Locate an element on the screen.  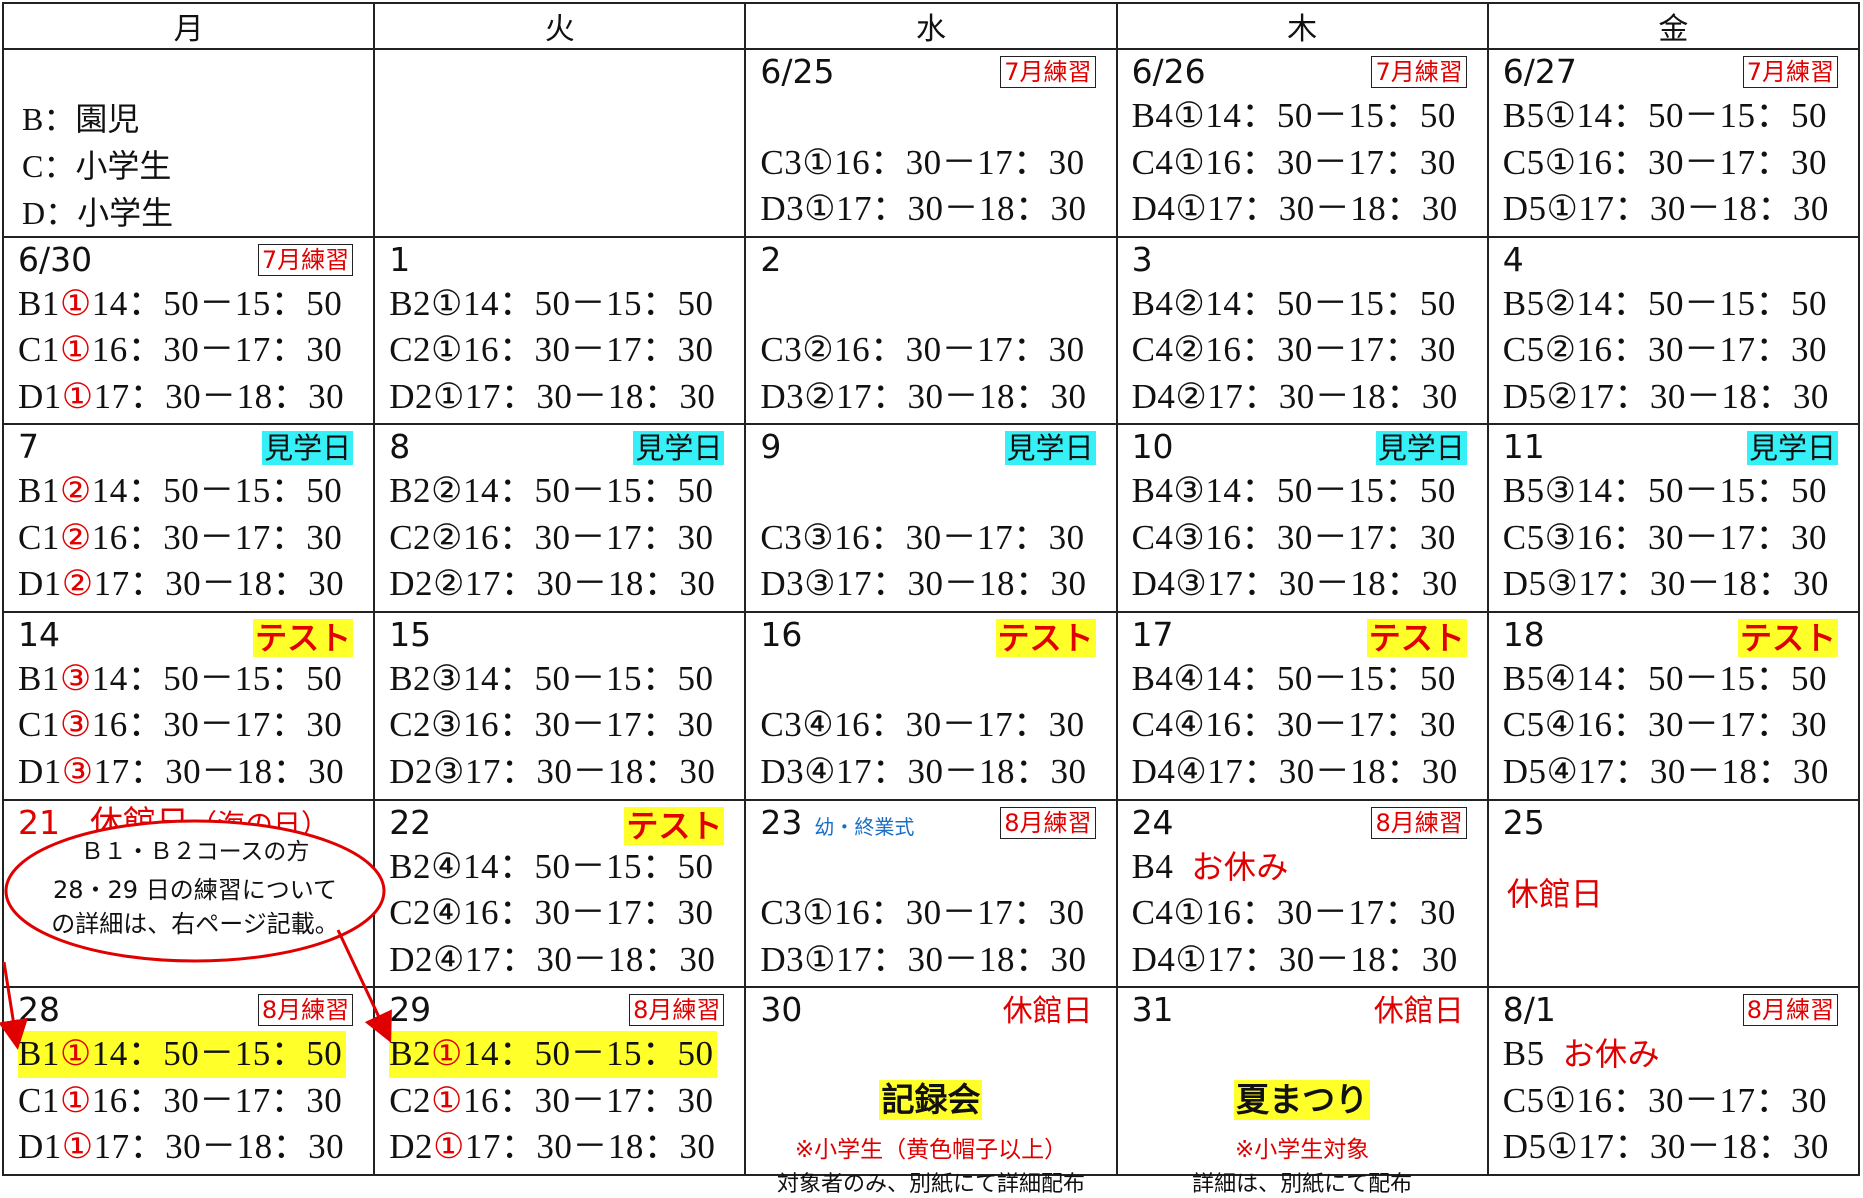
schedule-line: D5②17：30－18：30 is located at coordinates (1666, 397).